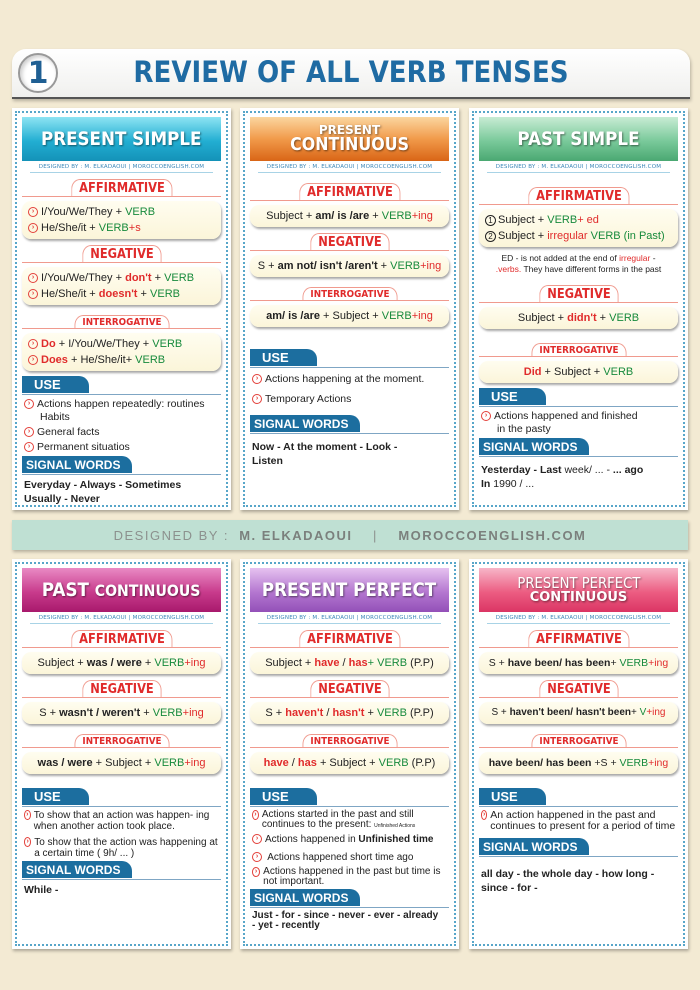 This screenshot has width=700, height=990. What do you see at coordinates (349, 316) in the screenshot?
I see `interrogative-formula: am/ is /are + Subject + VERB+ing` at bounding box center [349, 316].